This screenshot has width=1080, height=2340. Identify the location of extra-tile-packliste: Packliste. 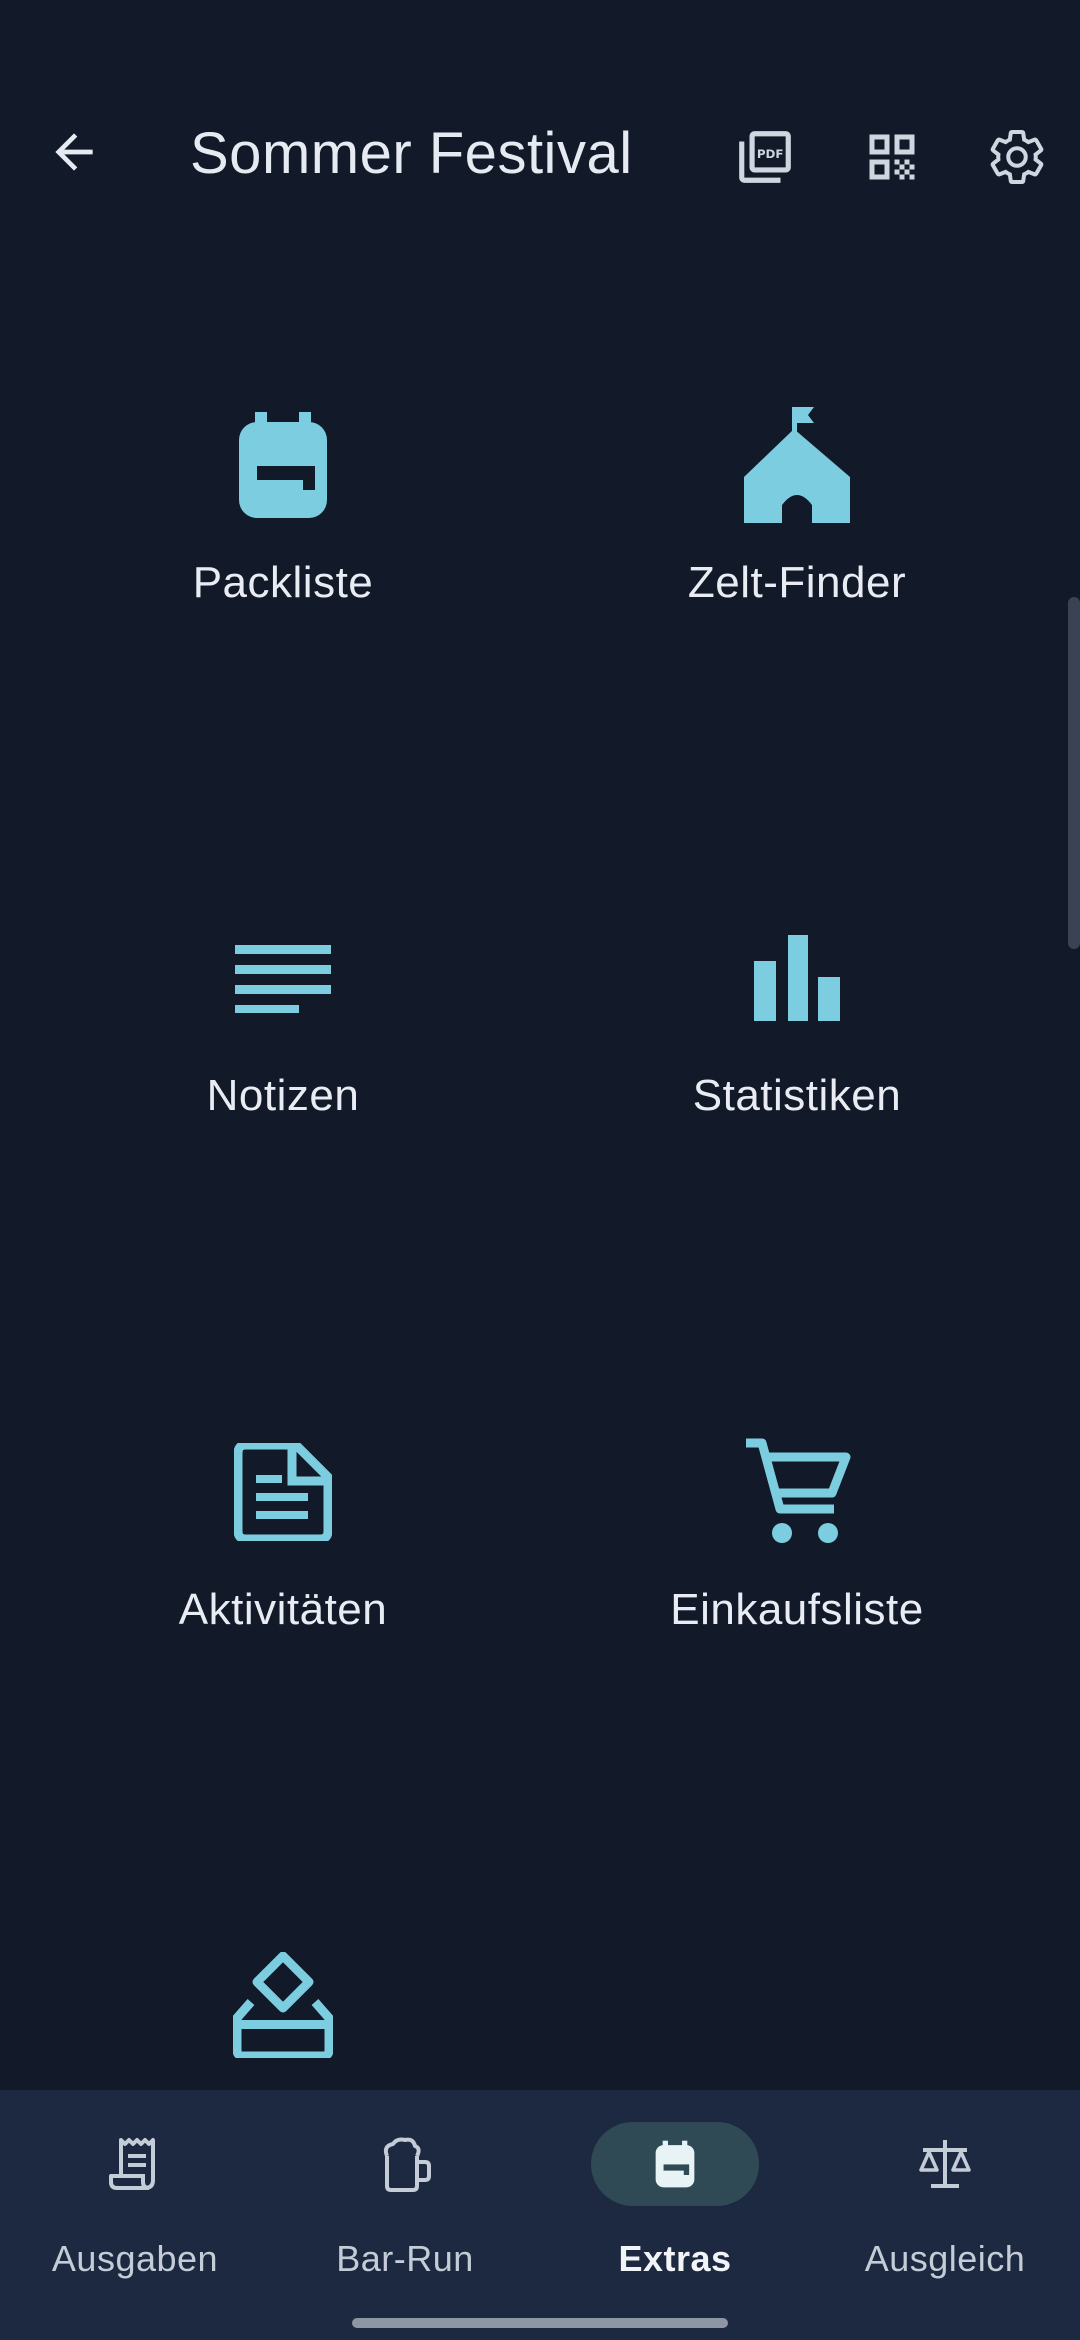
(283, 570).